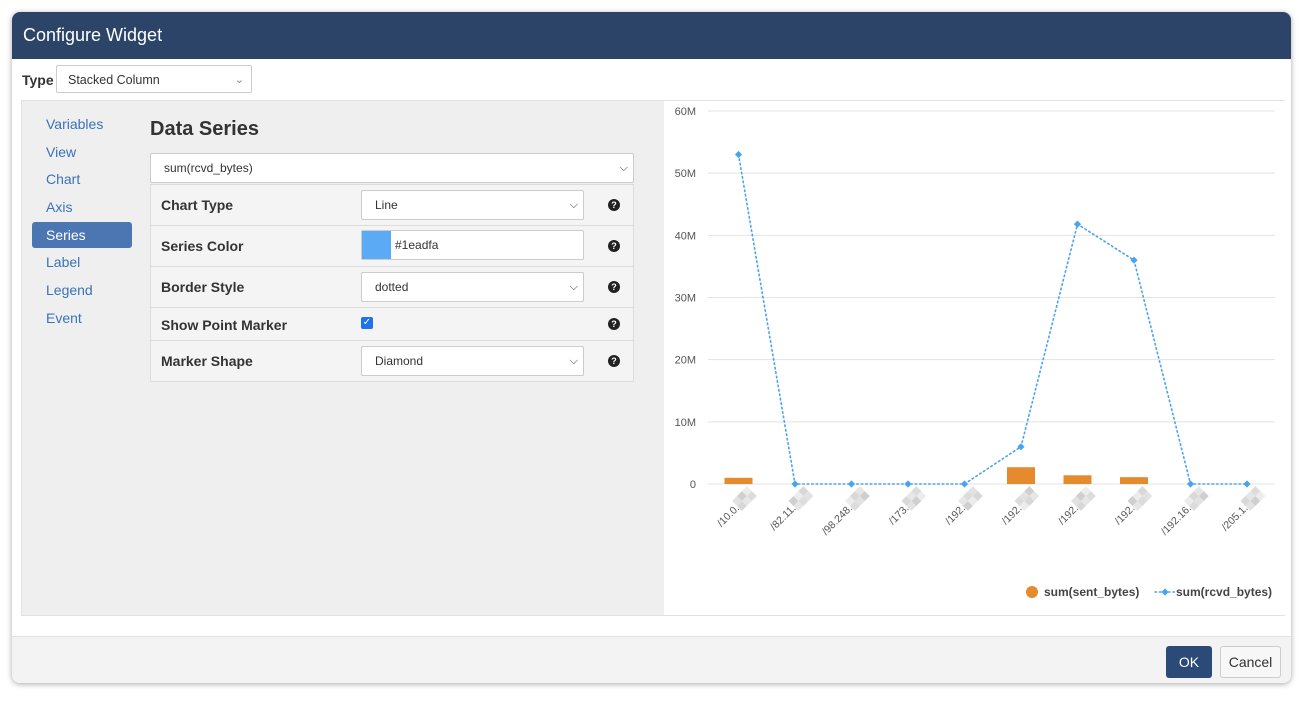 The height and width of the screenshot is (707, 1315). I want to click on series-select: sum(rcvd_bytes) ⌵, so click(392, 168).